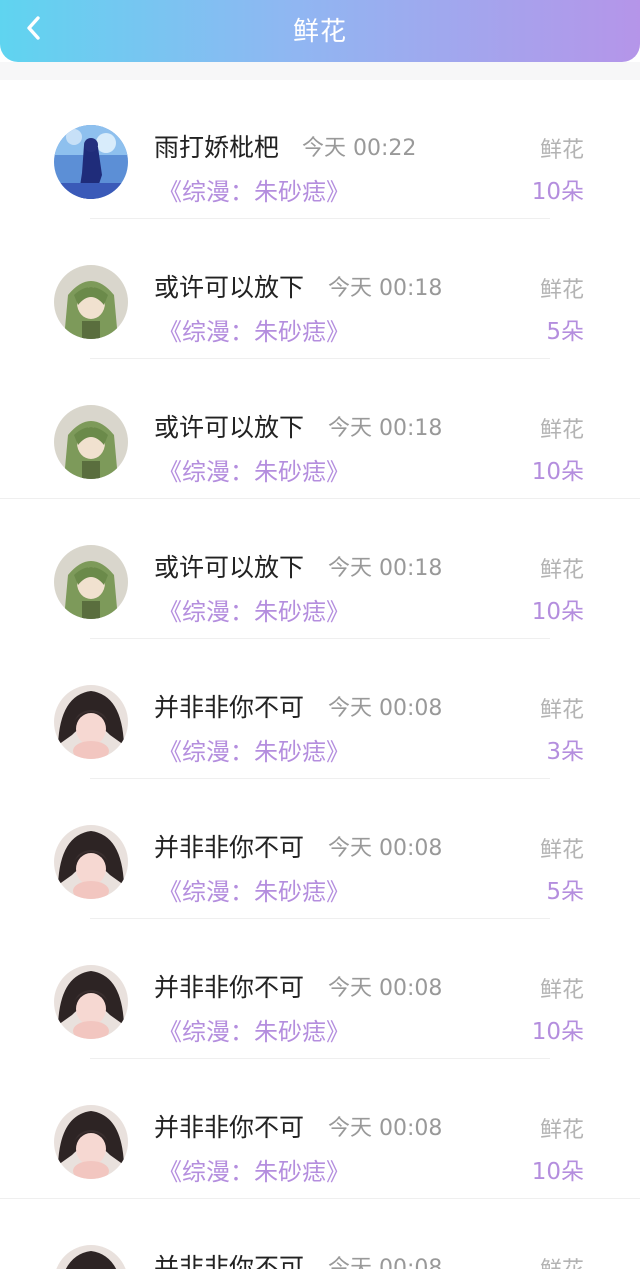 The width and height of the screenshot is (640, 1269). I want to click on user-name: 雨打娇枇杷, so click(216, 146).